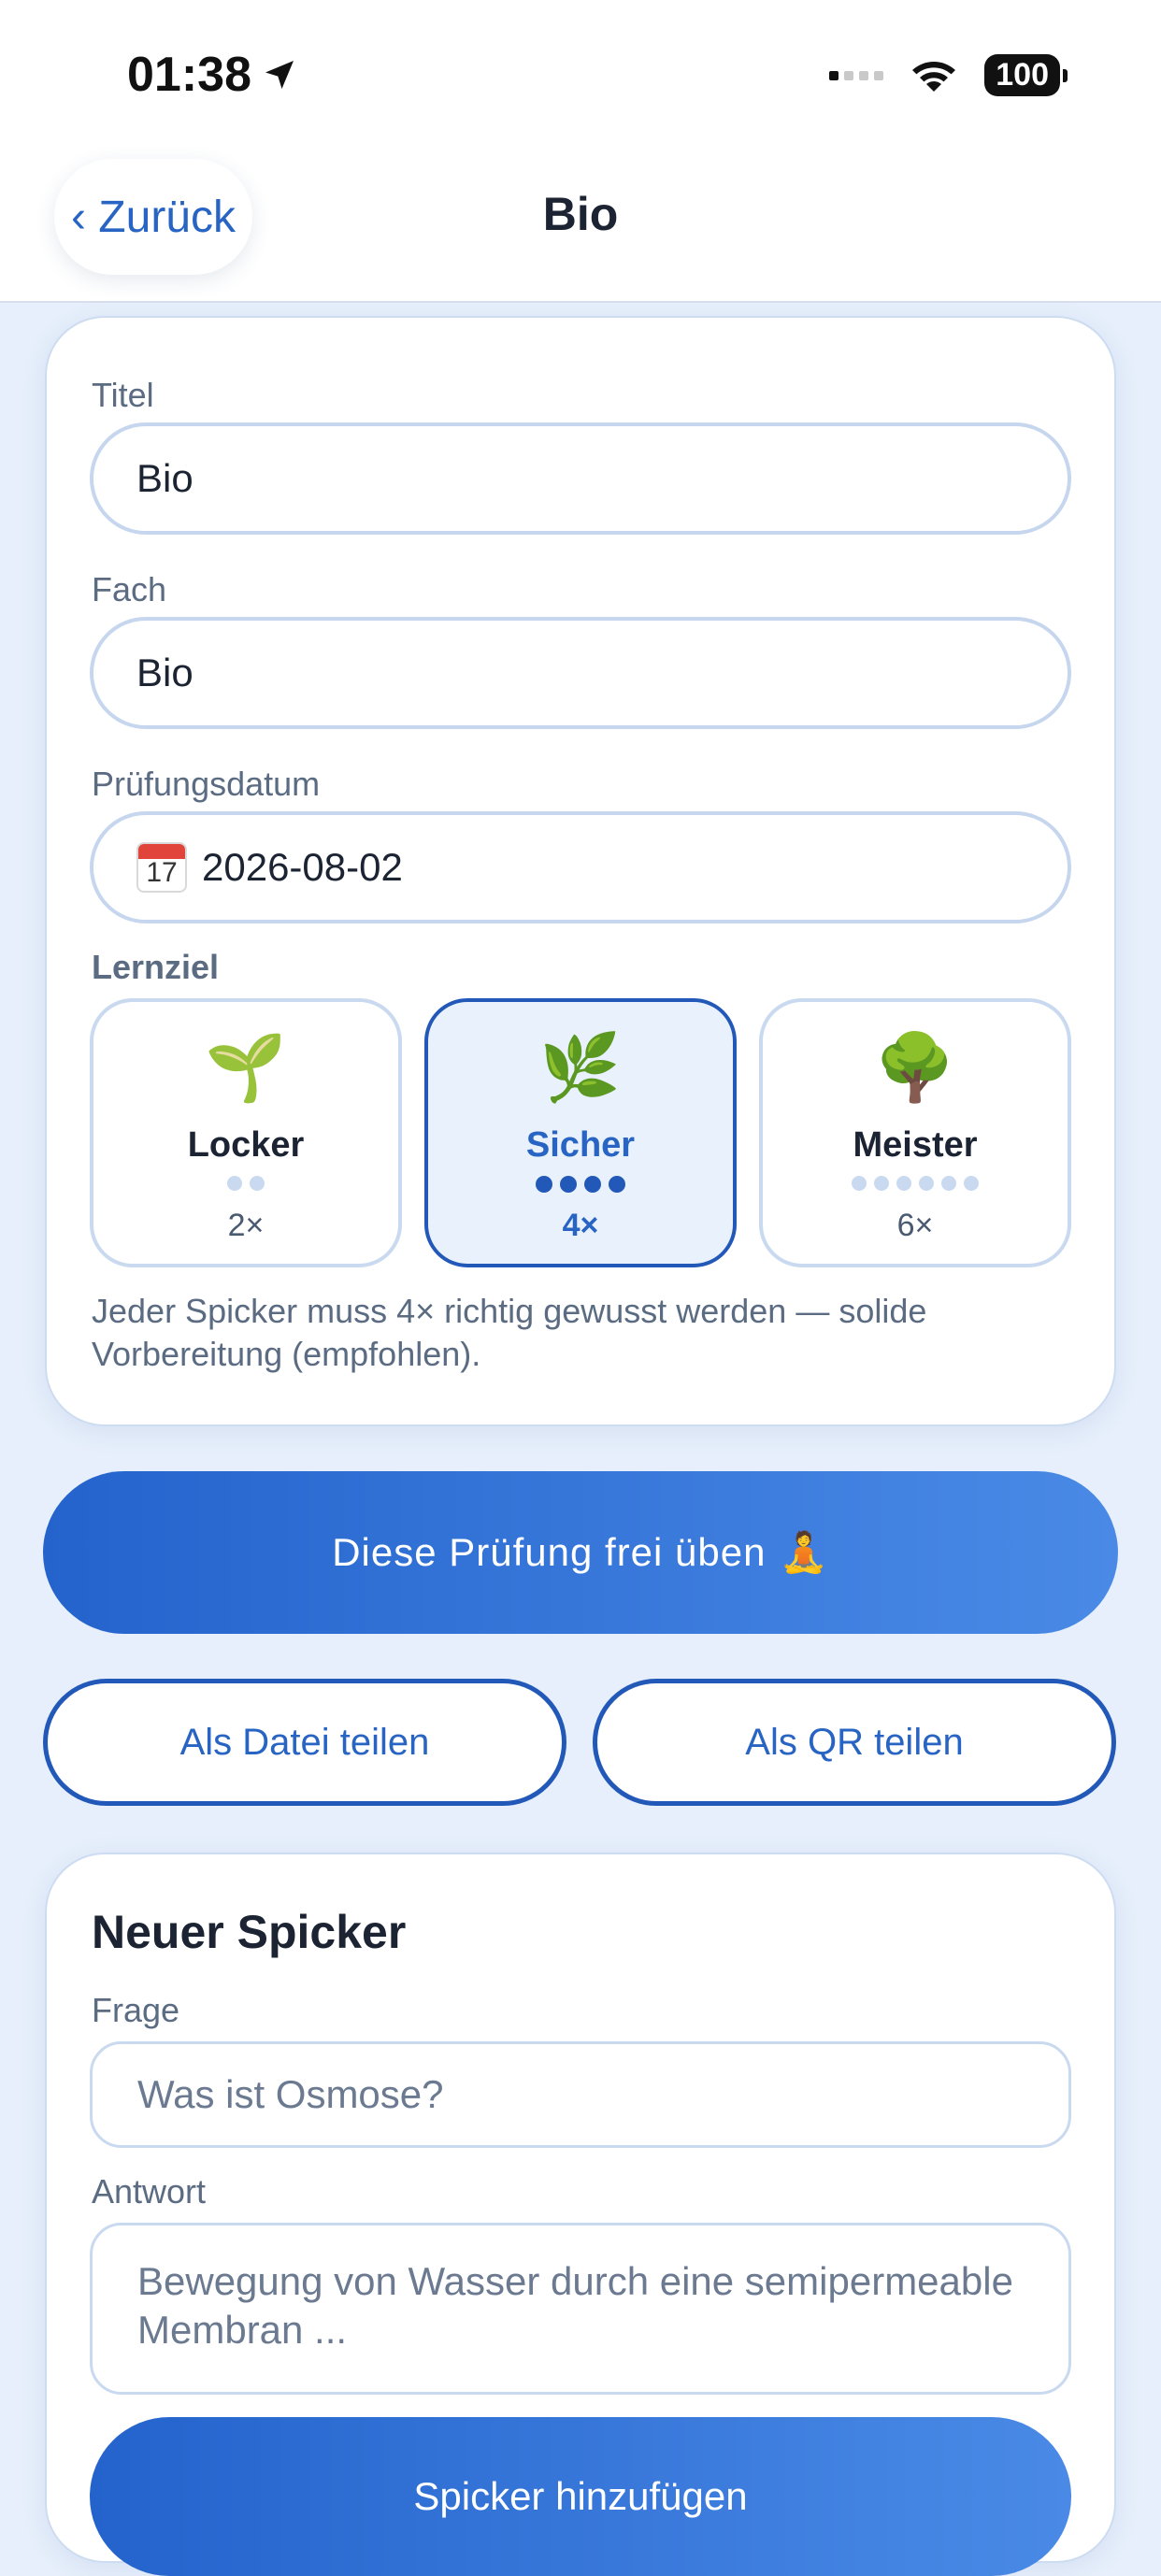 Image resolution: width=1161 pixels, height=2576 pixels. I want to click on battery-indicator: 100, so click(1026, 75).